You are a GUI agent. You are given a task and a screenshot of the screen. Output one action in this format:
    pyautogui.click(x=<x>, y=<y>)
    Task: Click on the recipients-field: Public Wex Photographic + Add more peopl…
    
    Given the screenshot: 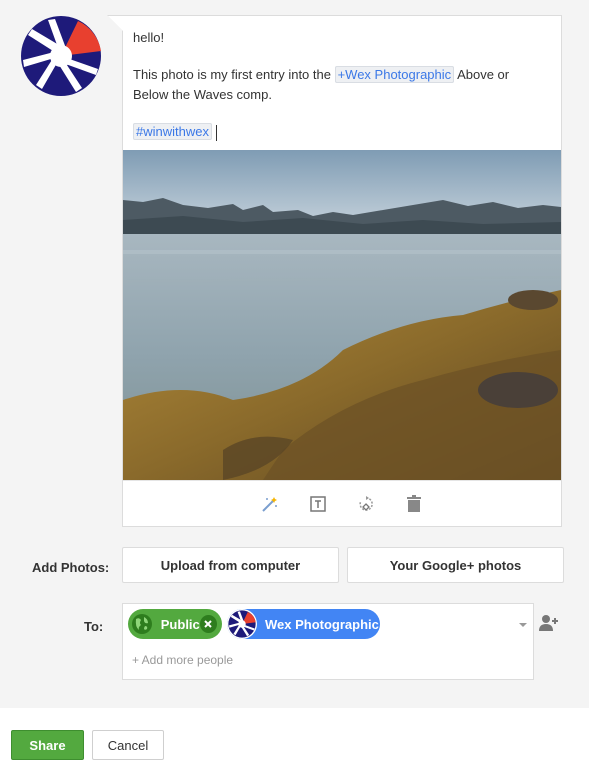 What is the action you would take?
    pyautogui.click(x=328, y=641)
    